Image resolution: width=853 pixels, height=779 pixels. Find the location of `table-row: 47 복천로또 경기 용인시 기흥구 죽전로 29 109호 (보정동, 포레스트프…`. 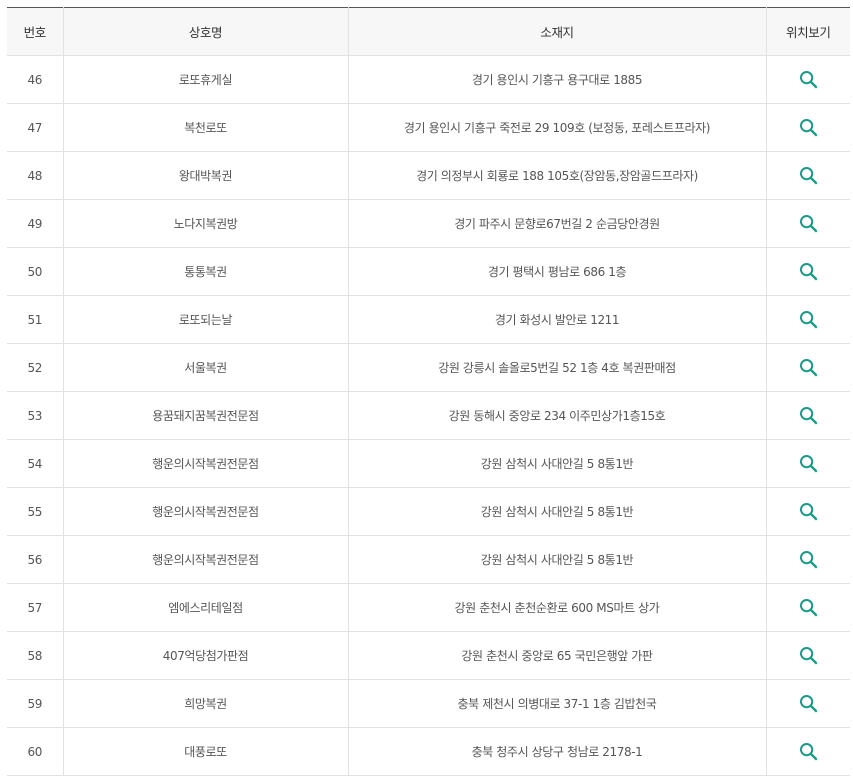

table-row: 47 복천로또 경기 용인시 기흥구 죽전로 29 109호 (보정동, 포레스트프… is located at coordinates (428, 127).